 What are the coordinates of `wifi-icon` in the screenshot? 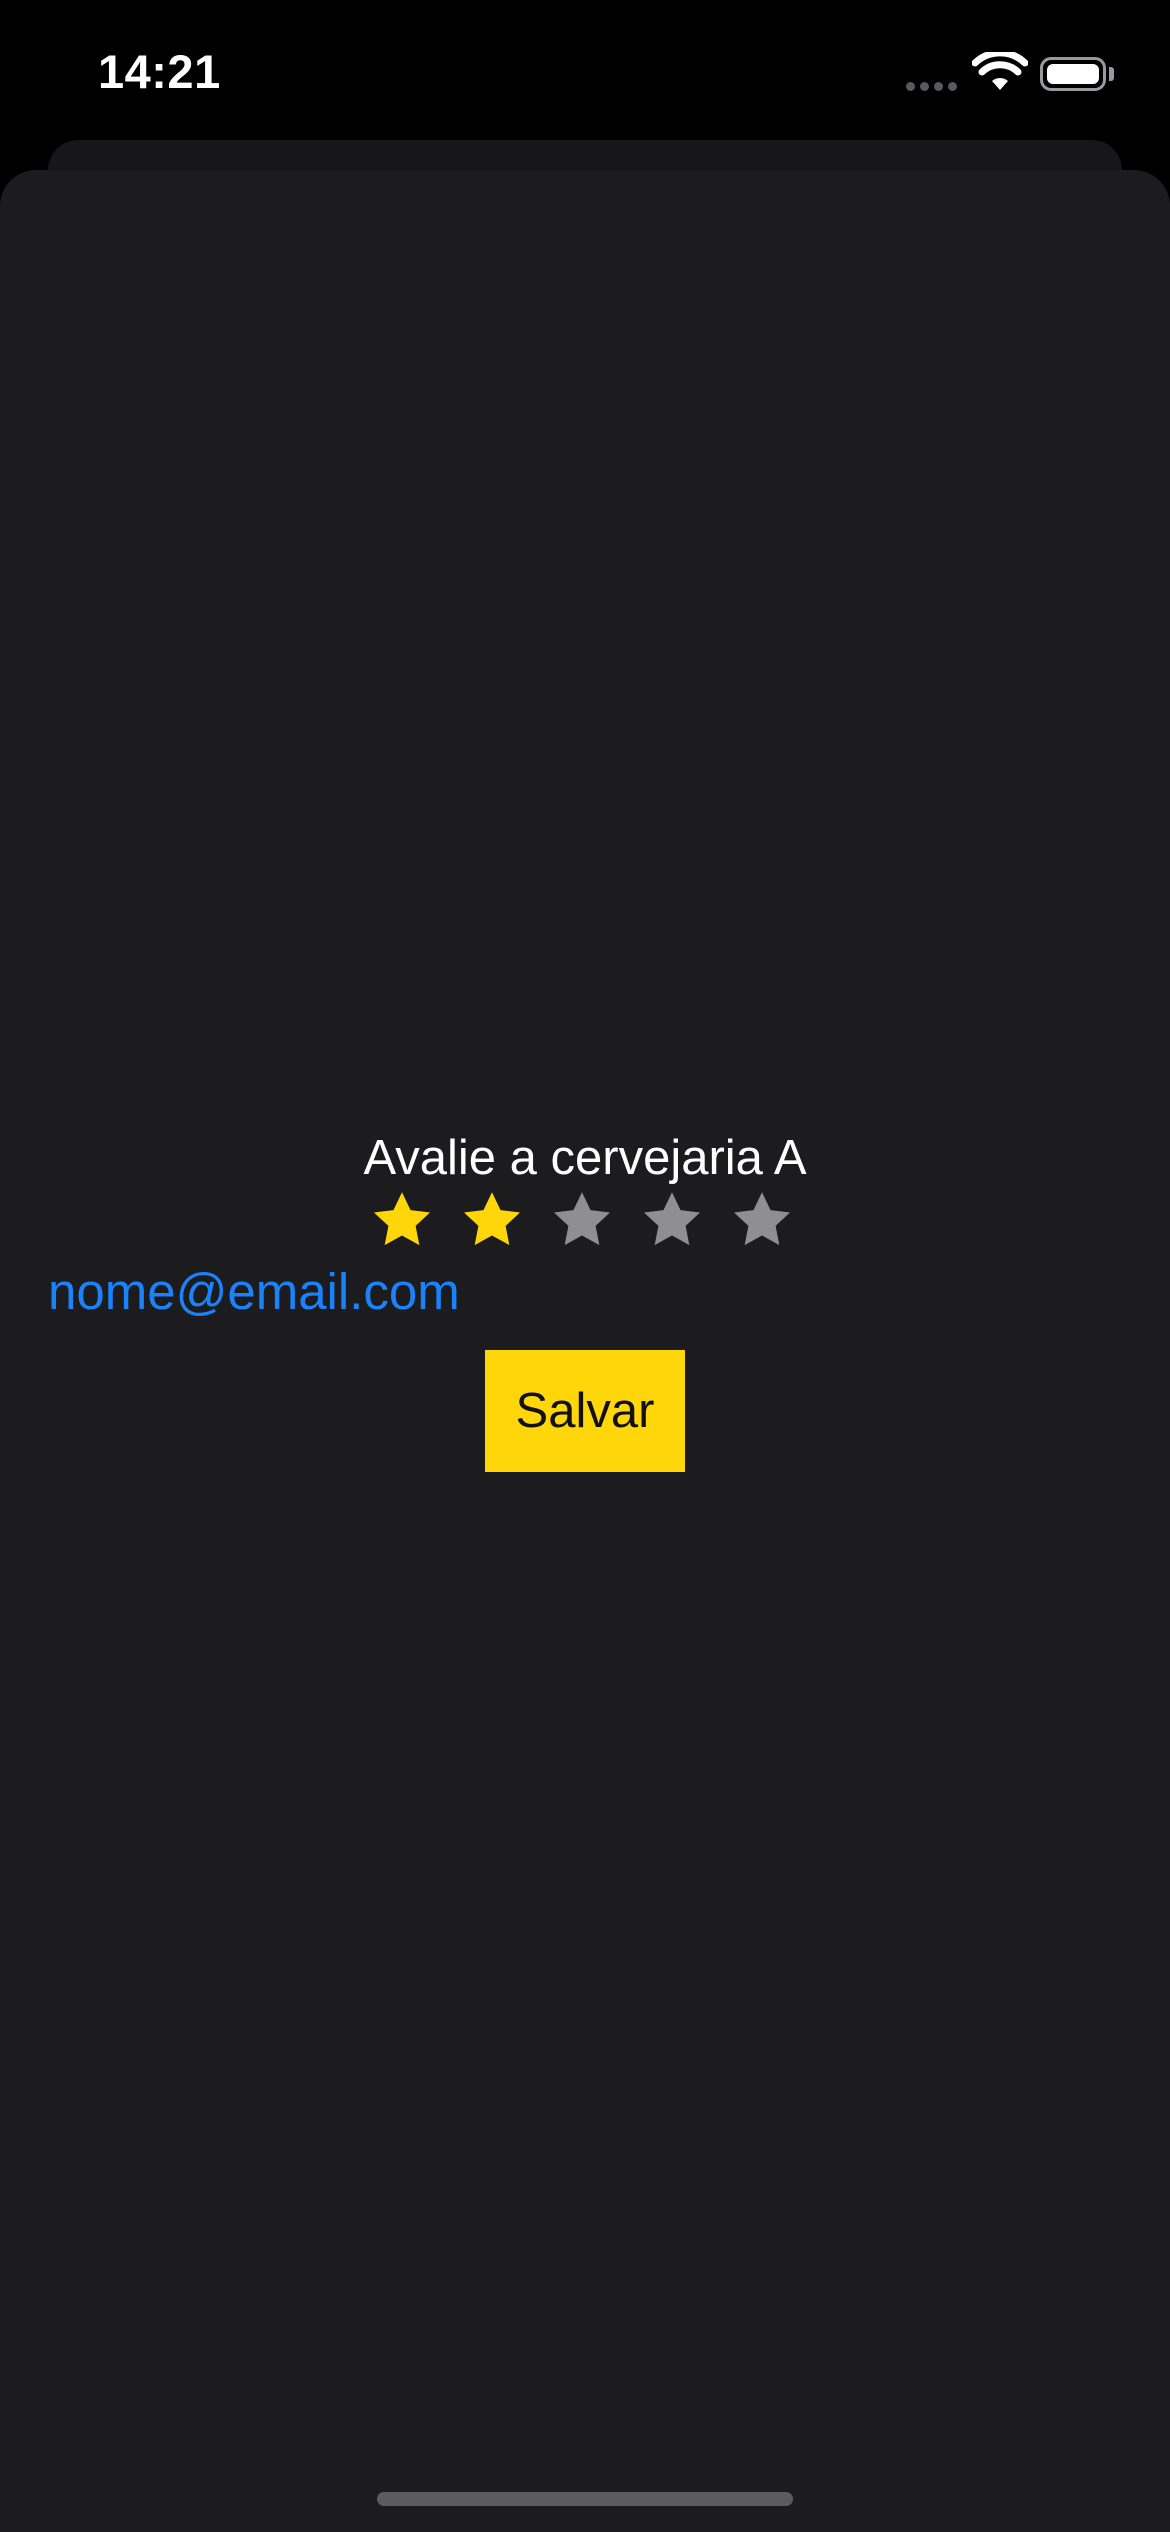 It's located at (1000, 71).